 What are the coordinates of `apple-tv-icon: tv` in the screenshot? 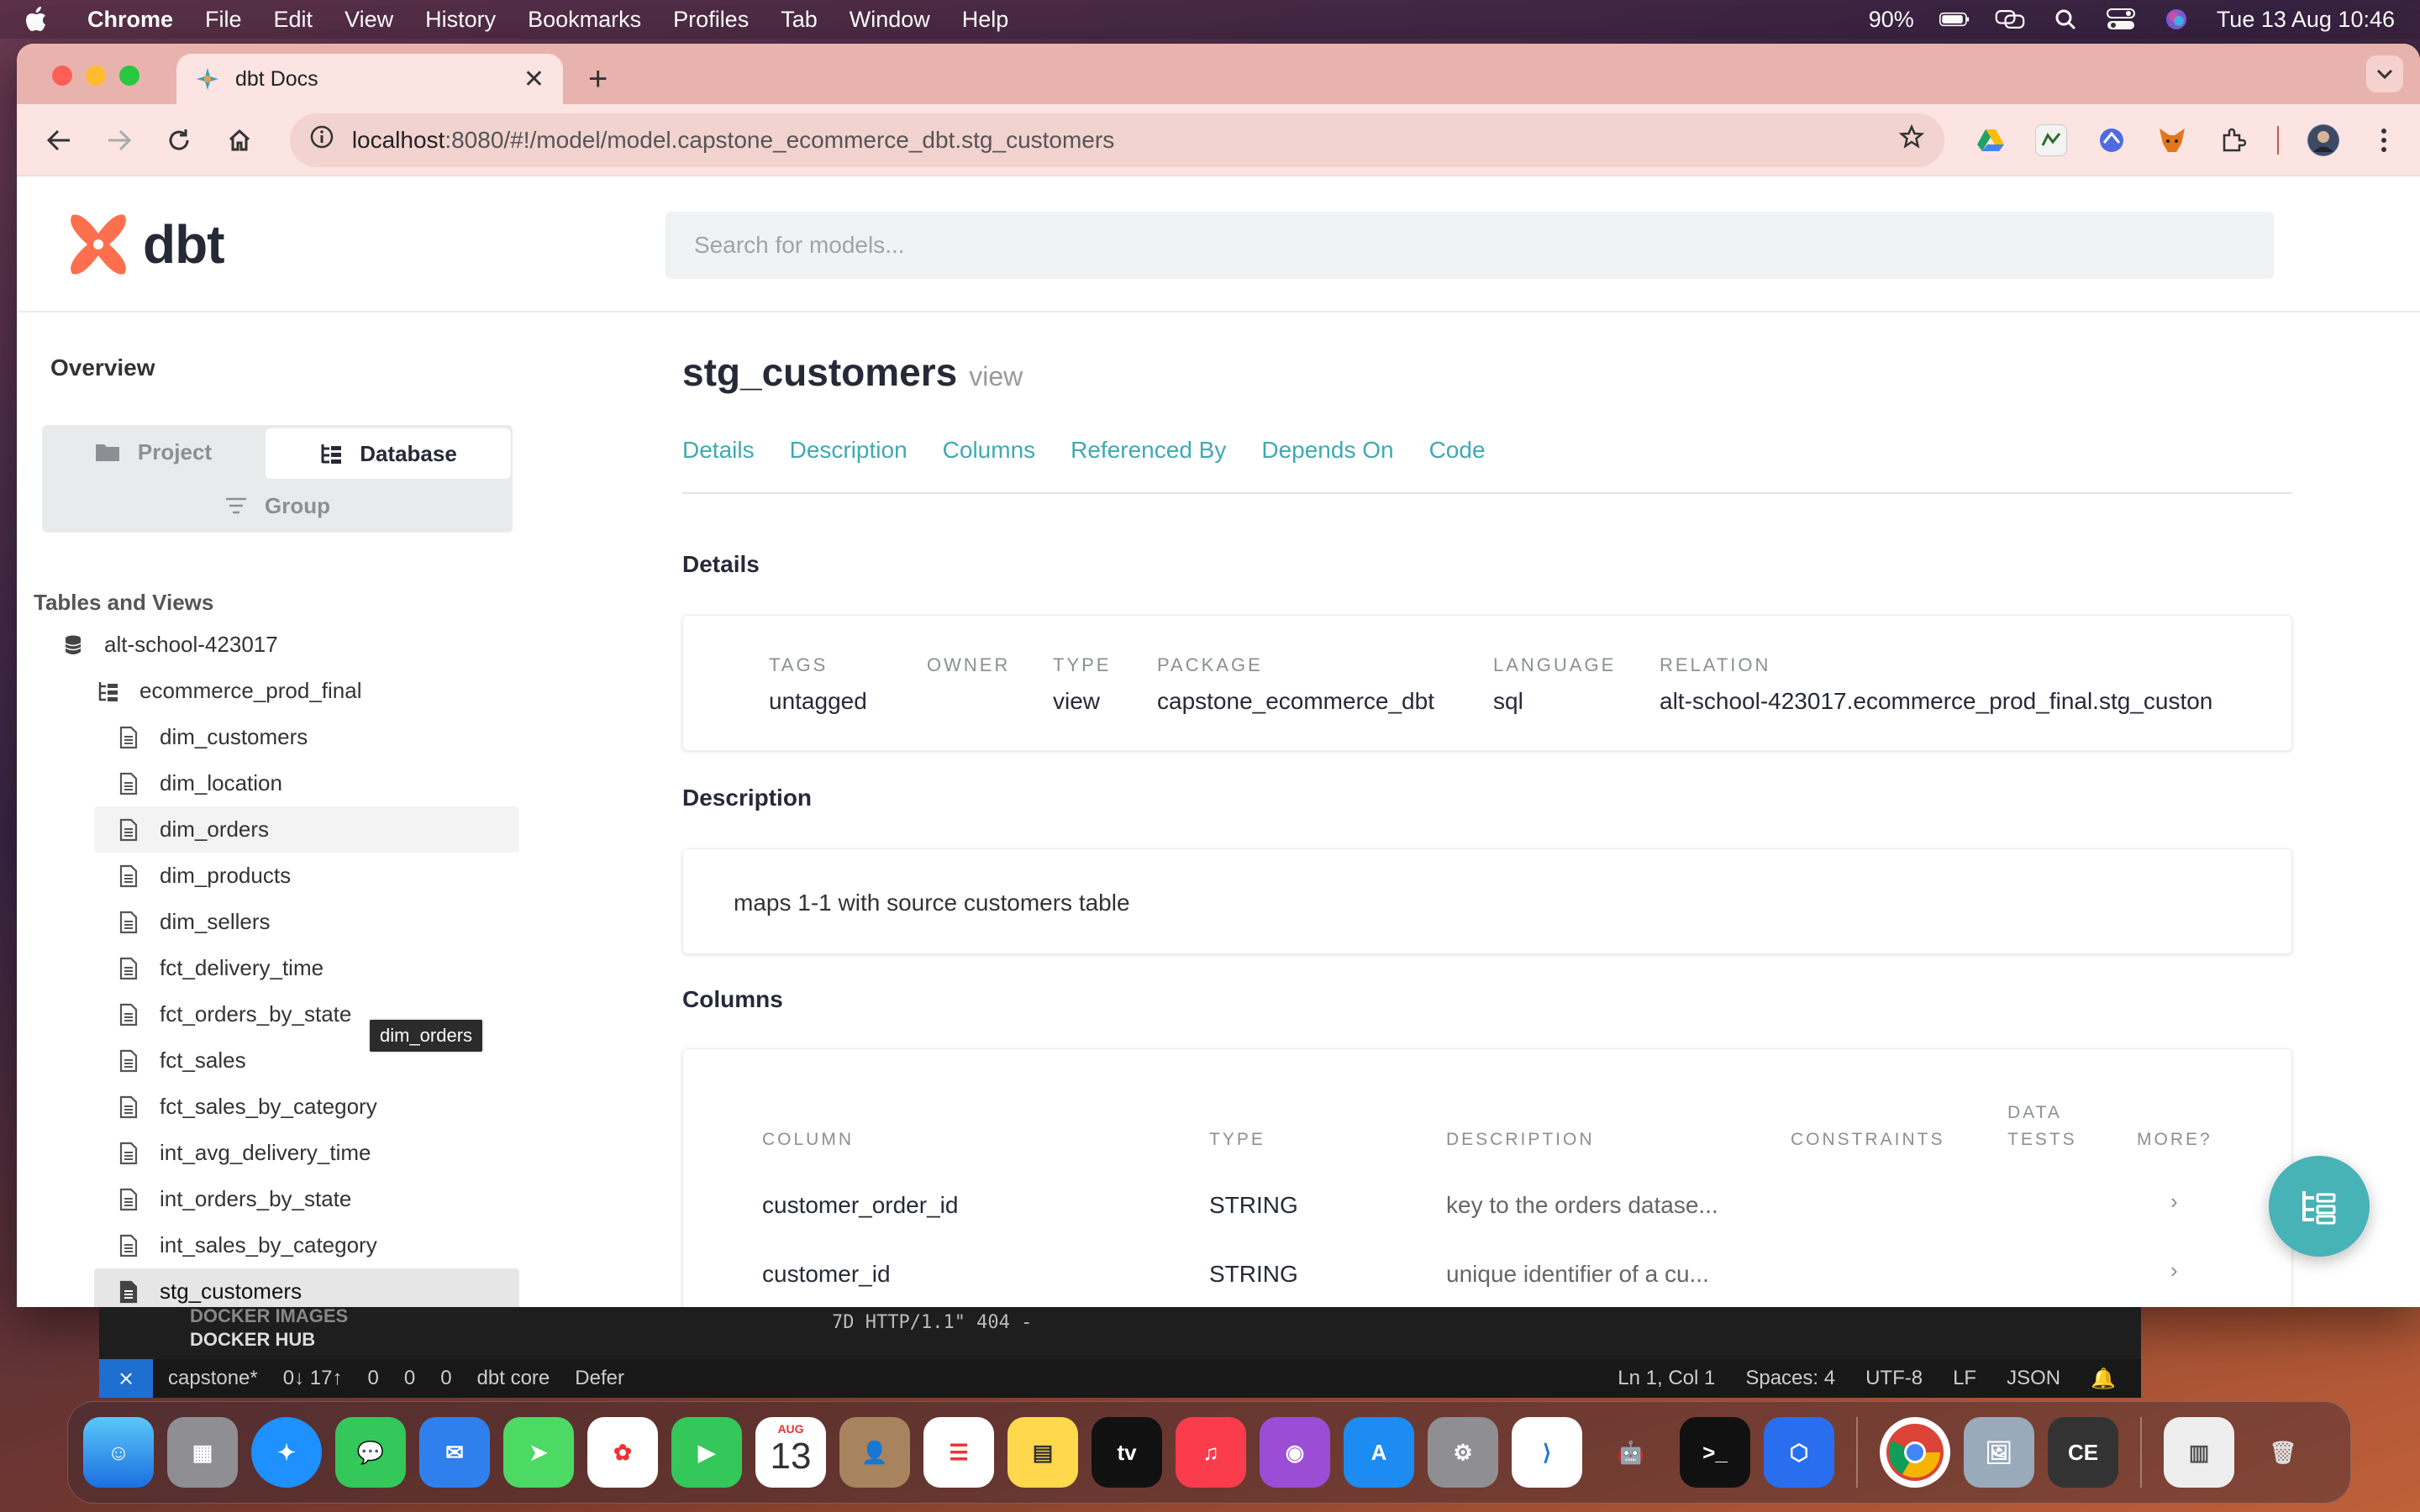 It's located at (1127, 1452).